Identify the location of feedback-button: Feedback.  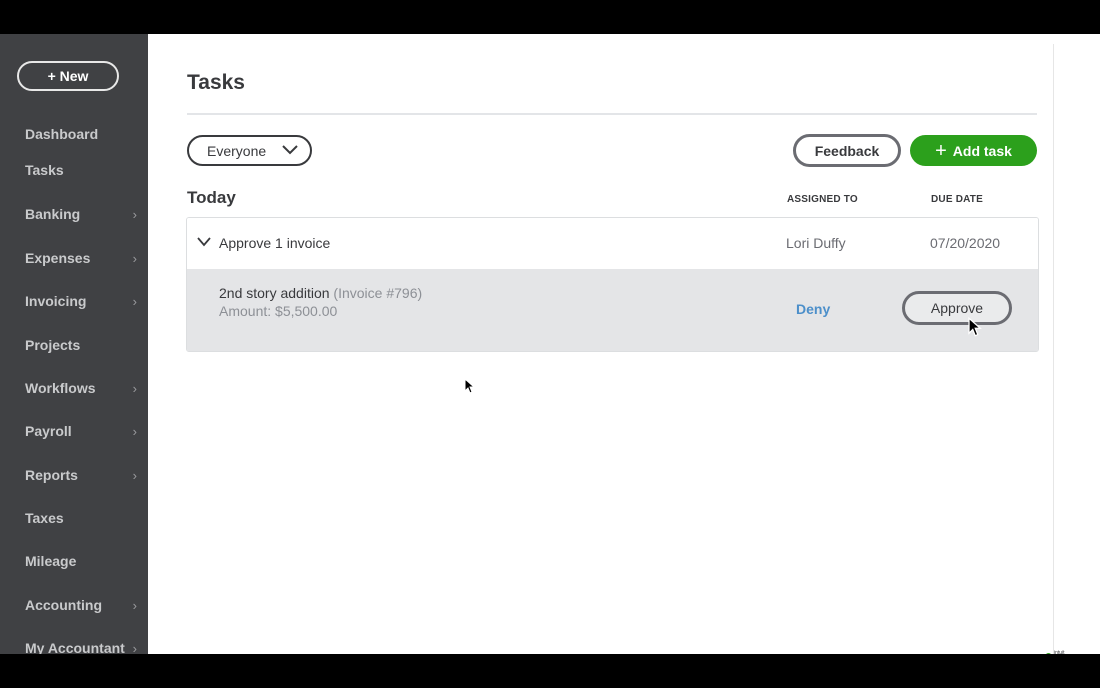
(847, 150).